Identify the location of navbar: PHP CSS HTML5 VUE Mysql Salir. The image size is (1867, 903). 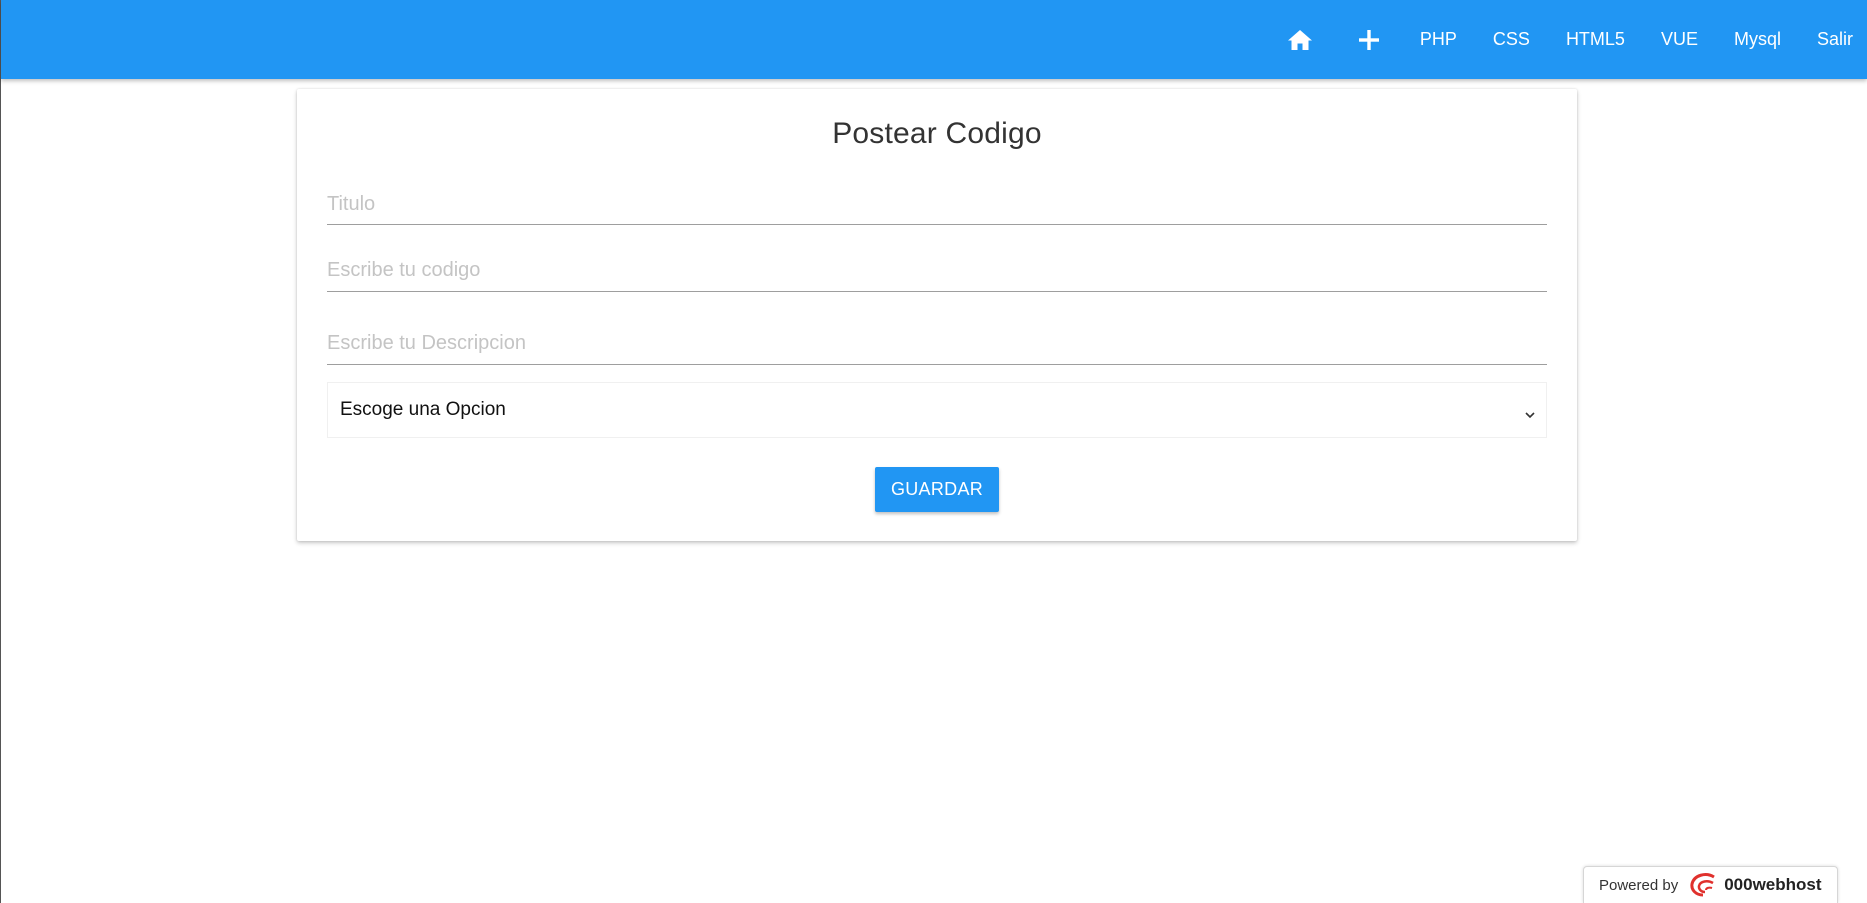
(934, 39).